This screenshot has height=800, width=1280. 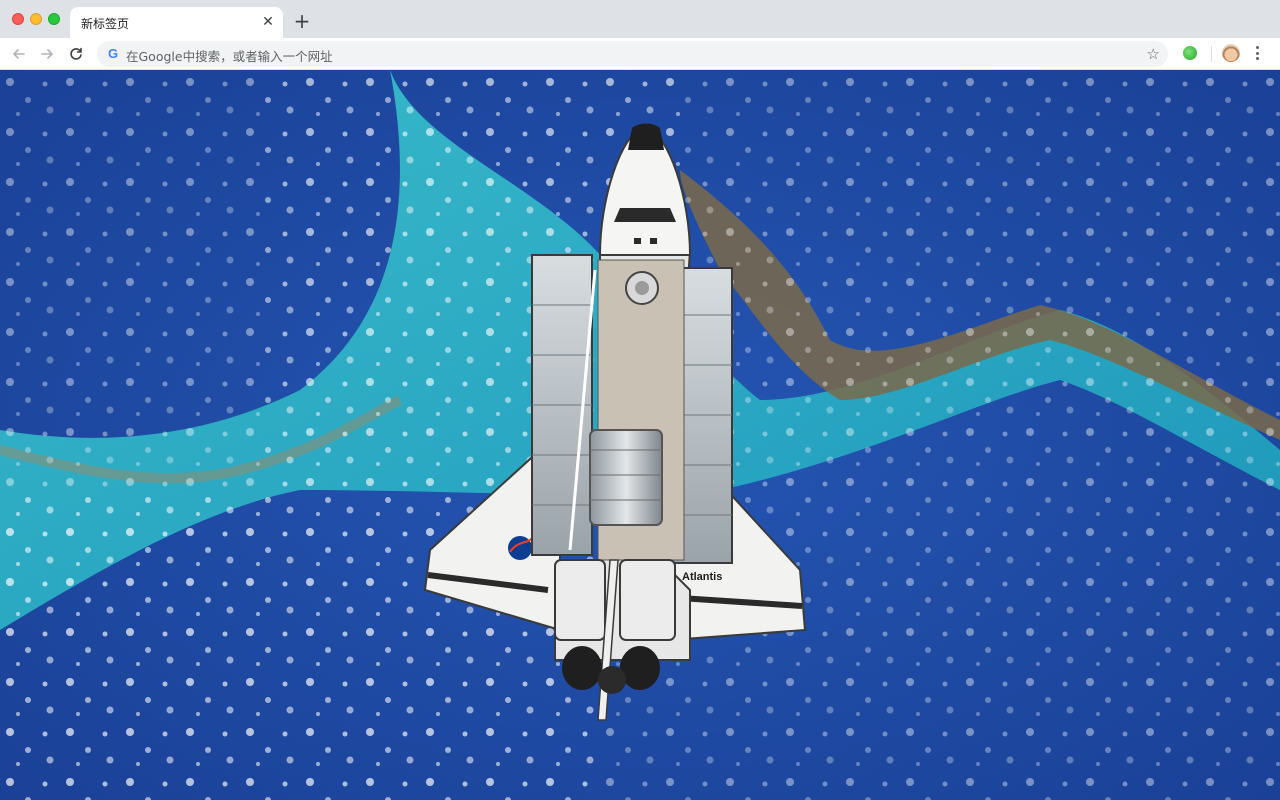 What do you see at coordinates (18, 19) in the screenshot?
I see `close-window-button` at bounding box center [18, 19].